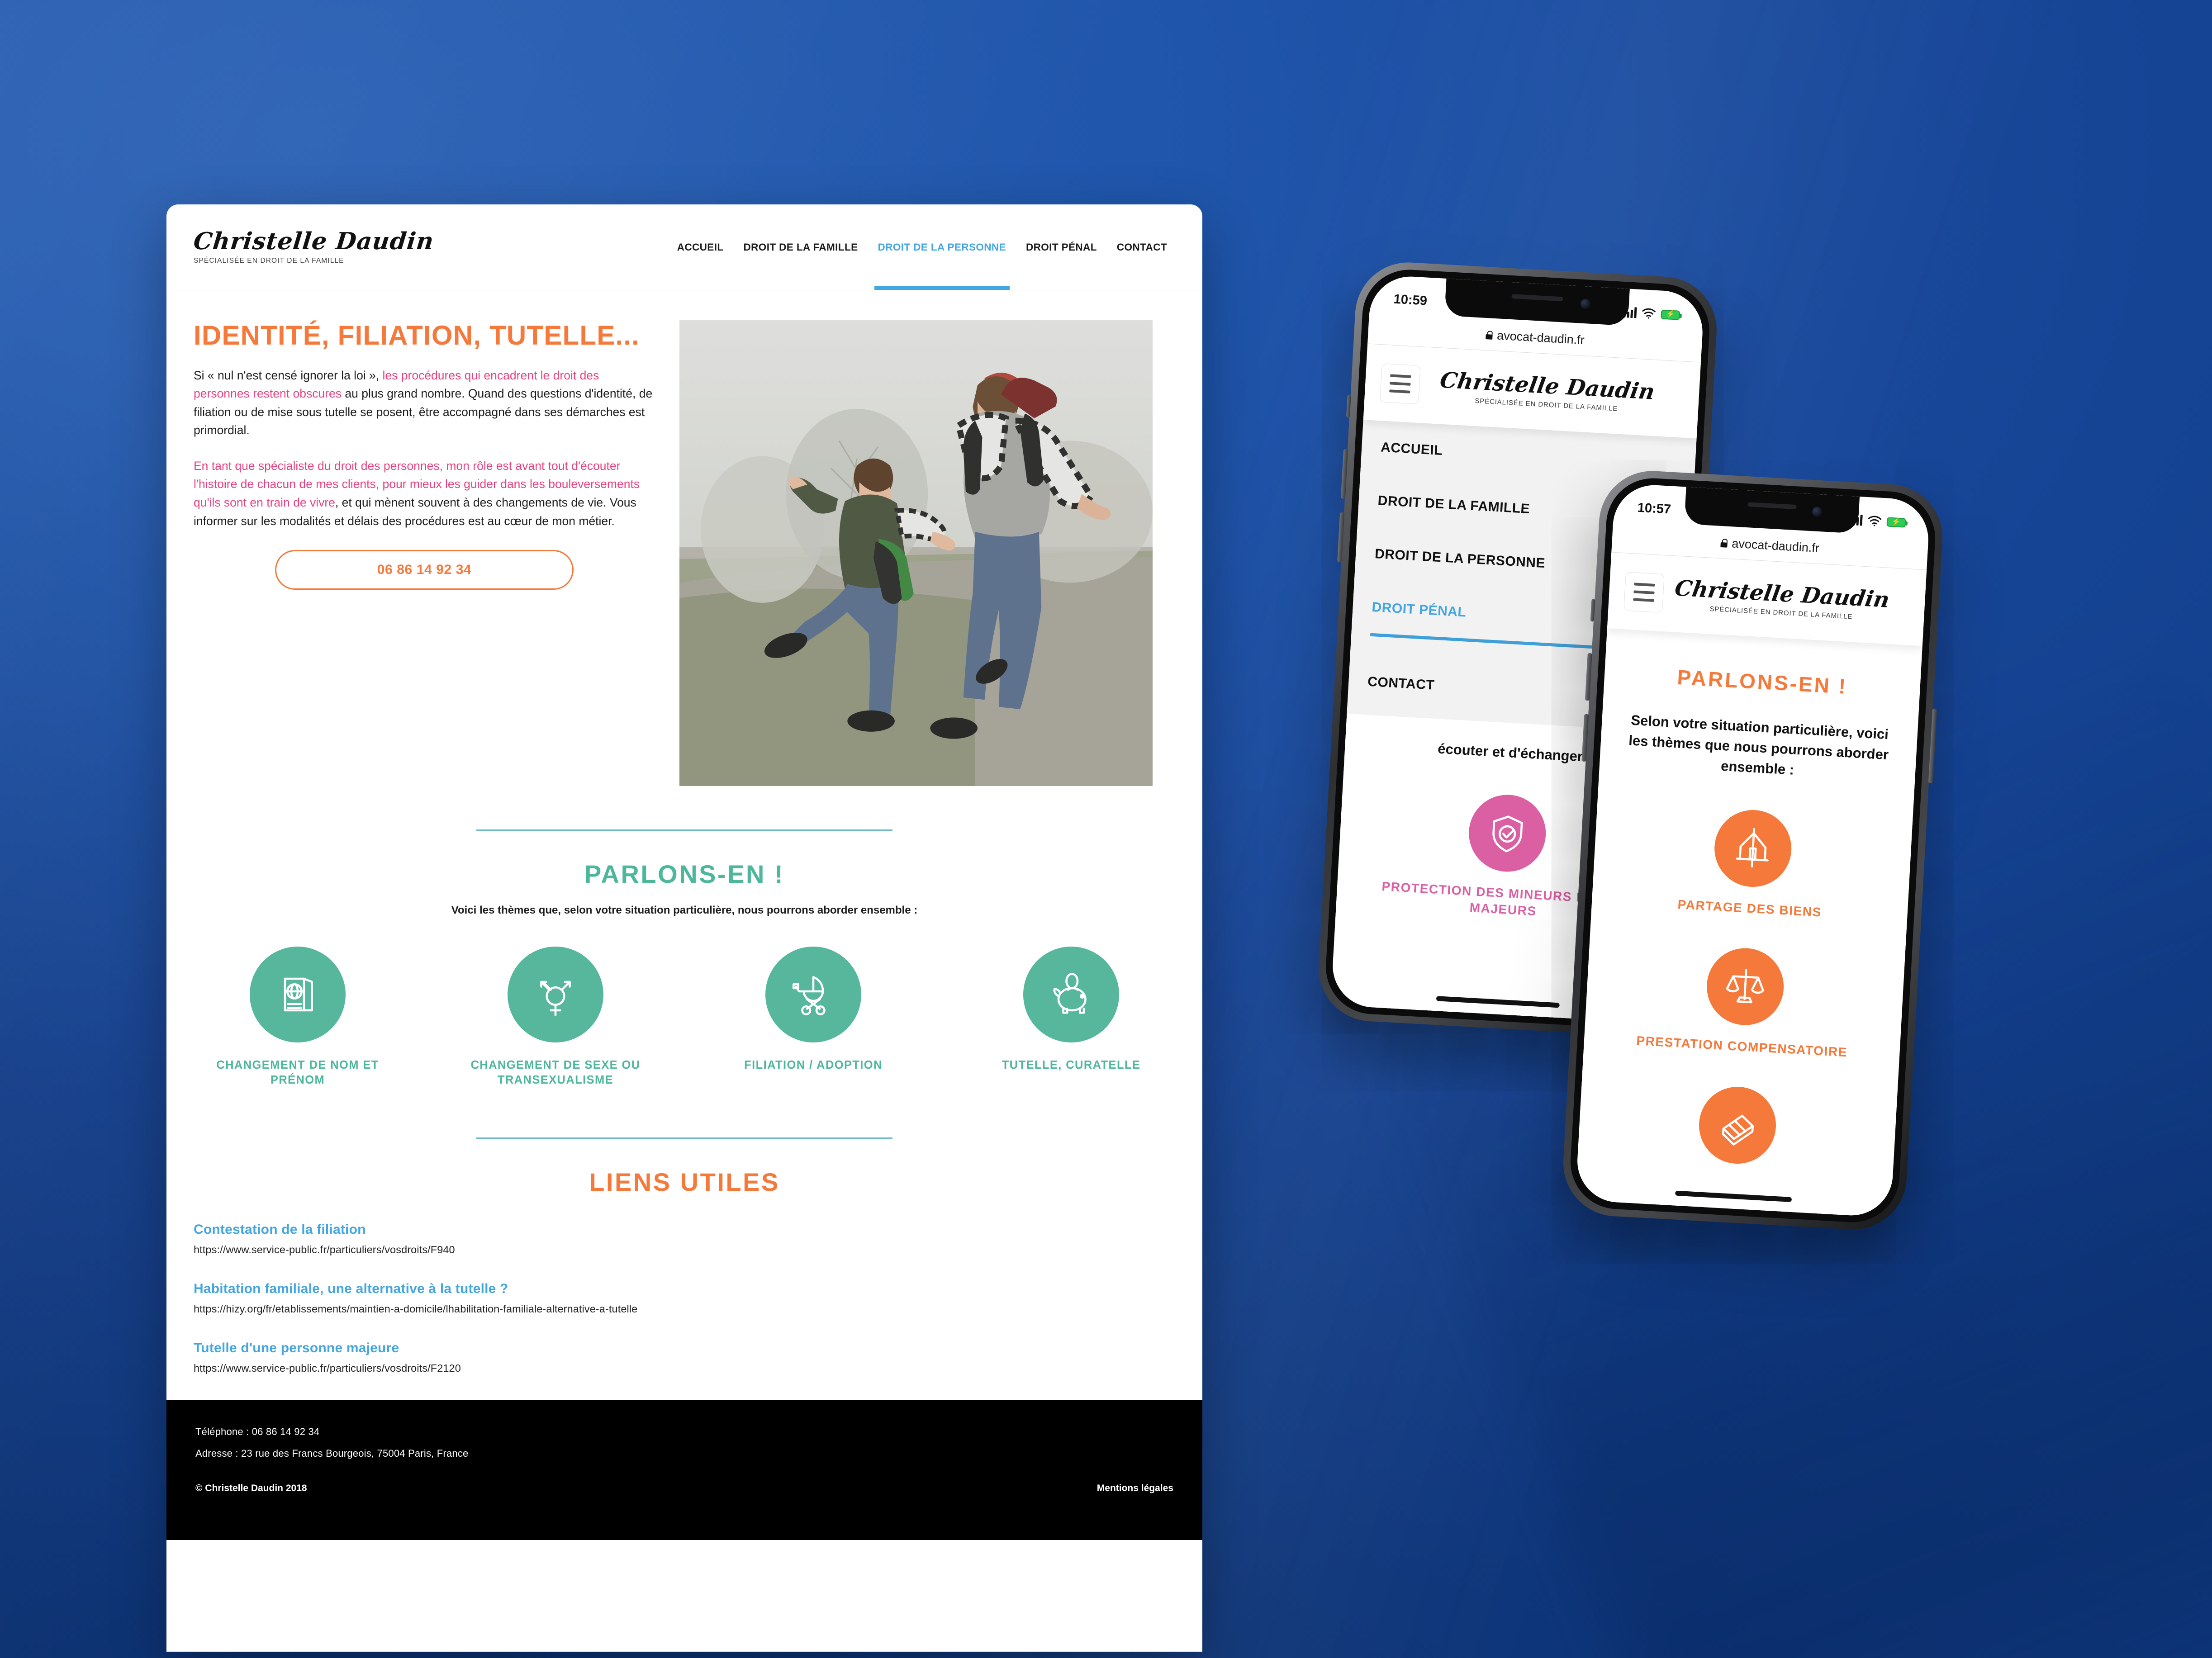  I want to click on house-split-icon, so click(1752, 847).